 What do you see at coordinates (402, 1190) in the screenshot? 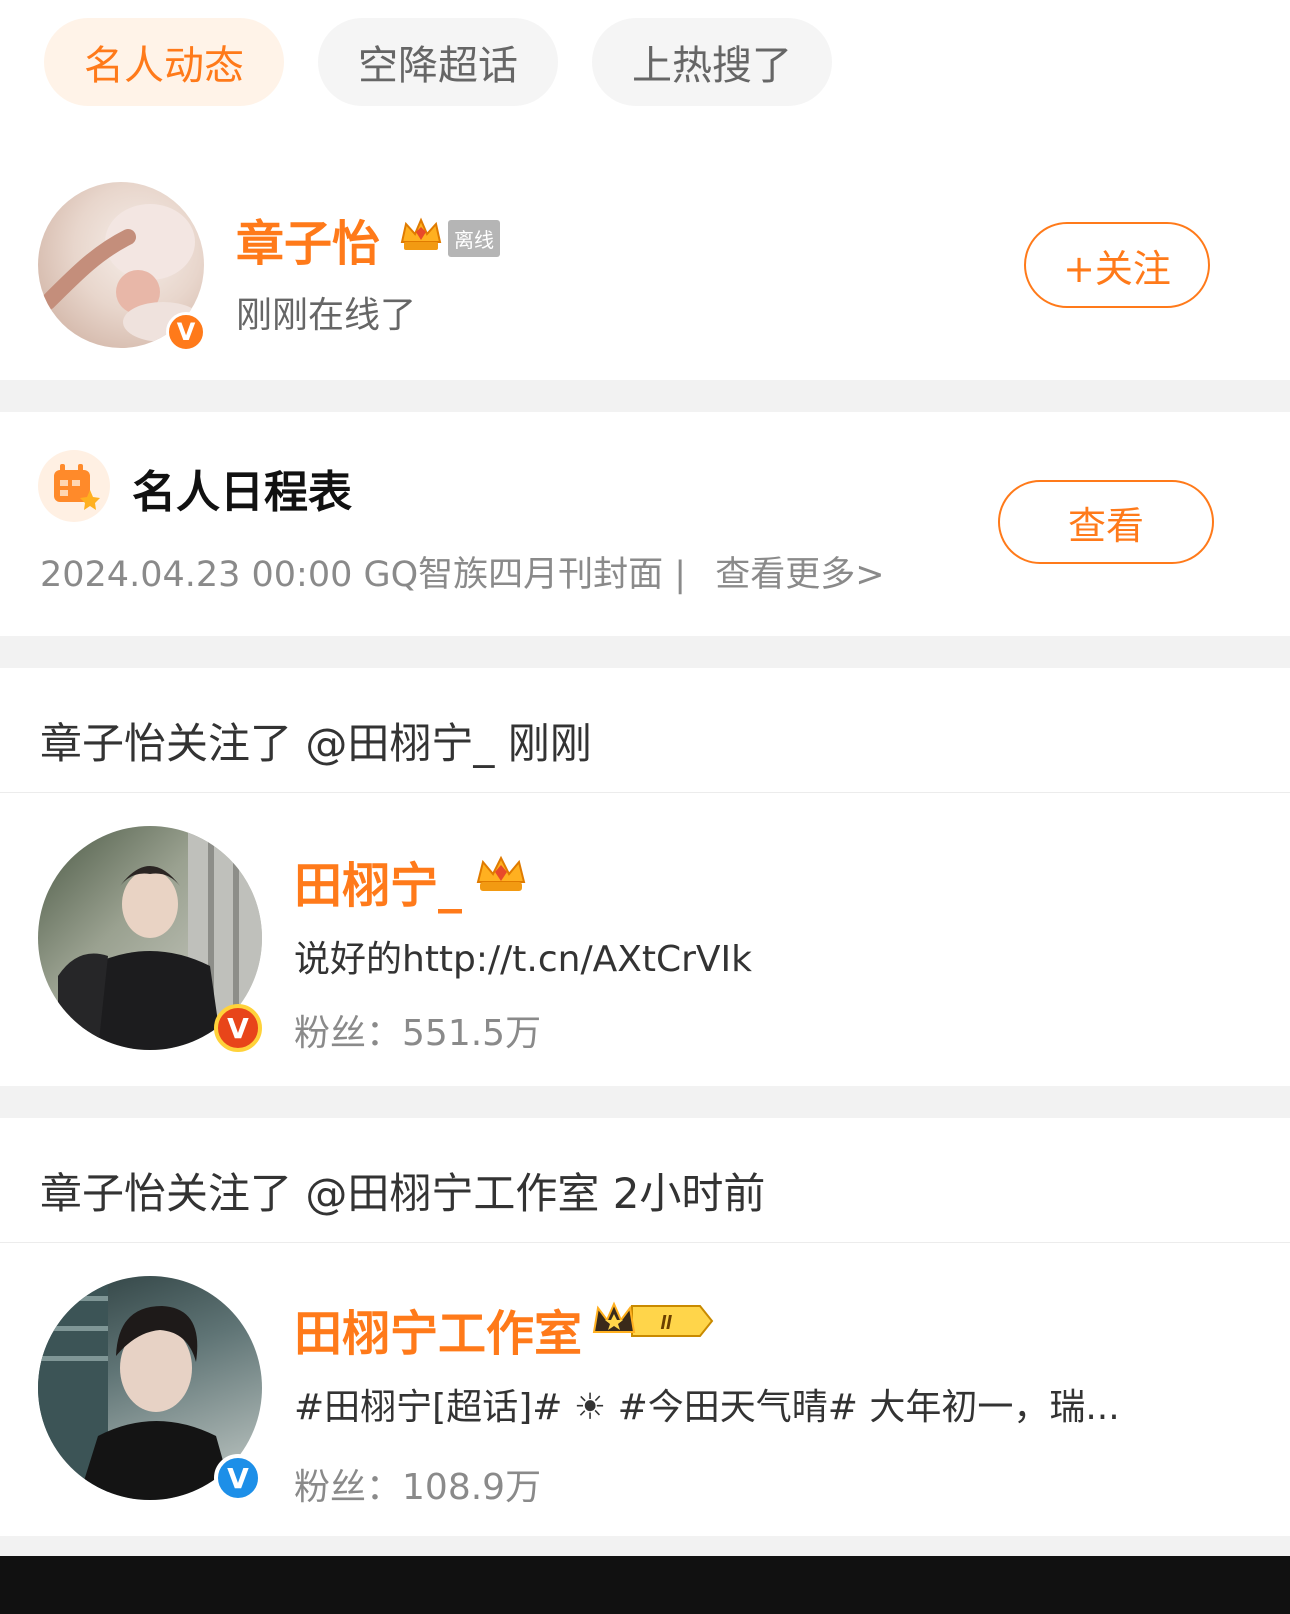
I see `activity-title: 章子怡关注了 @田栩宁工作室 2小时前` at bounding box center [402, 1190].